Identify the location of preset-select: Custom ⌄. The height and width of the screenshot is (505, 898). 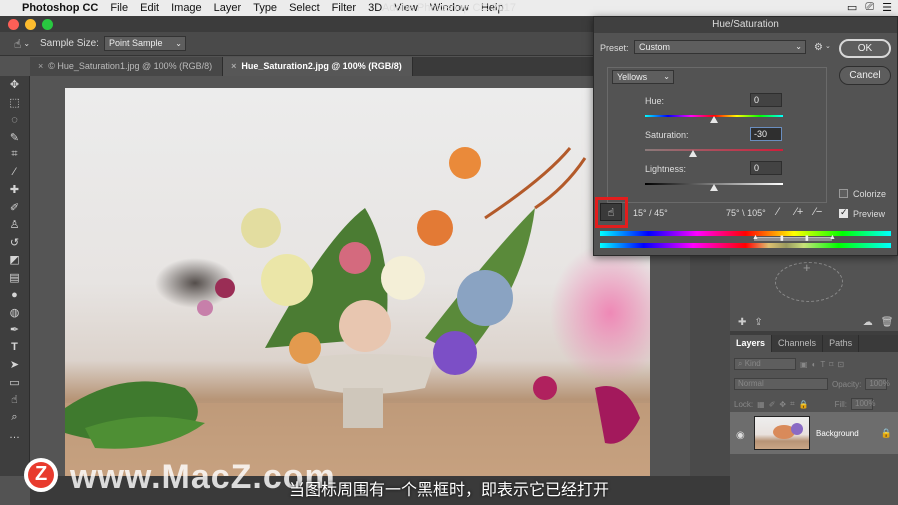
(720, 47).